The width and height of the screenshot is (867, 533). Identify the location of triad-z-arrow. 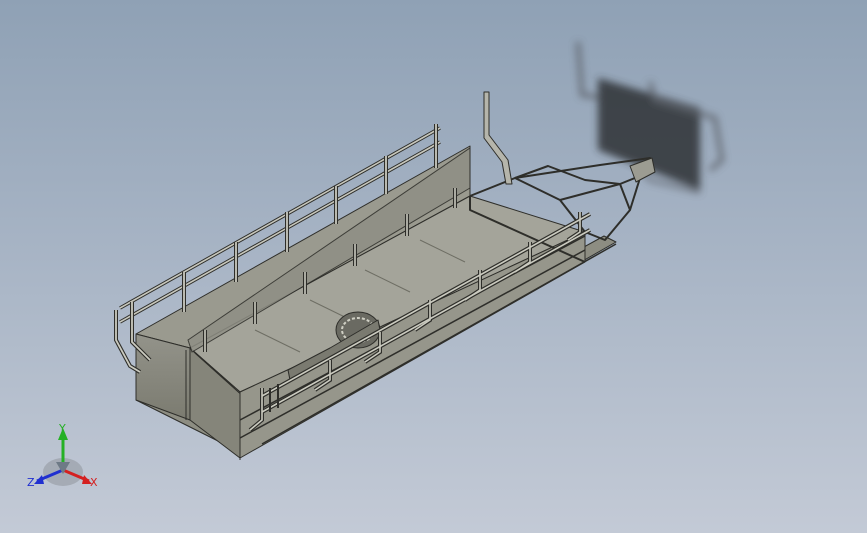
(39, 479).